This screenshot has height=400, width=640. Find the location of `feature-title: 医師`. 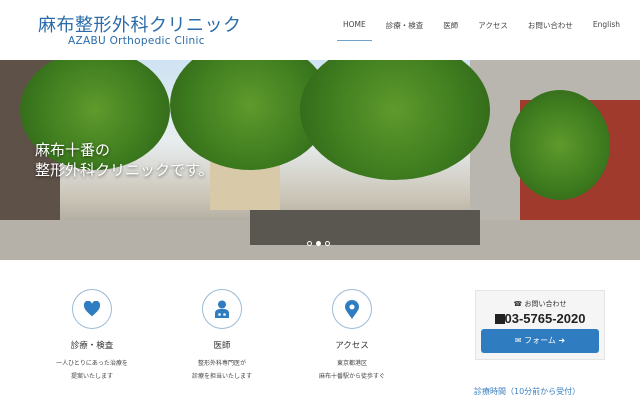

feature-title: 医師 is located at coordinates (222, 346).